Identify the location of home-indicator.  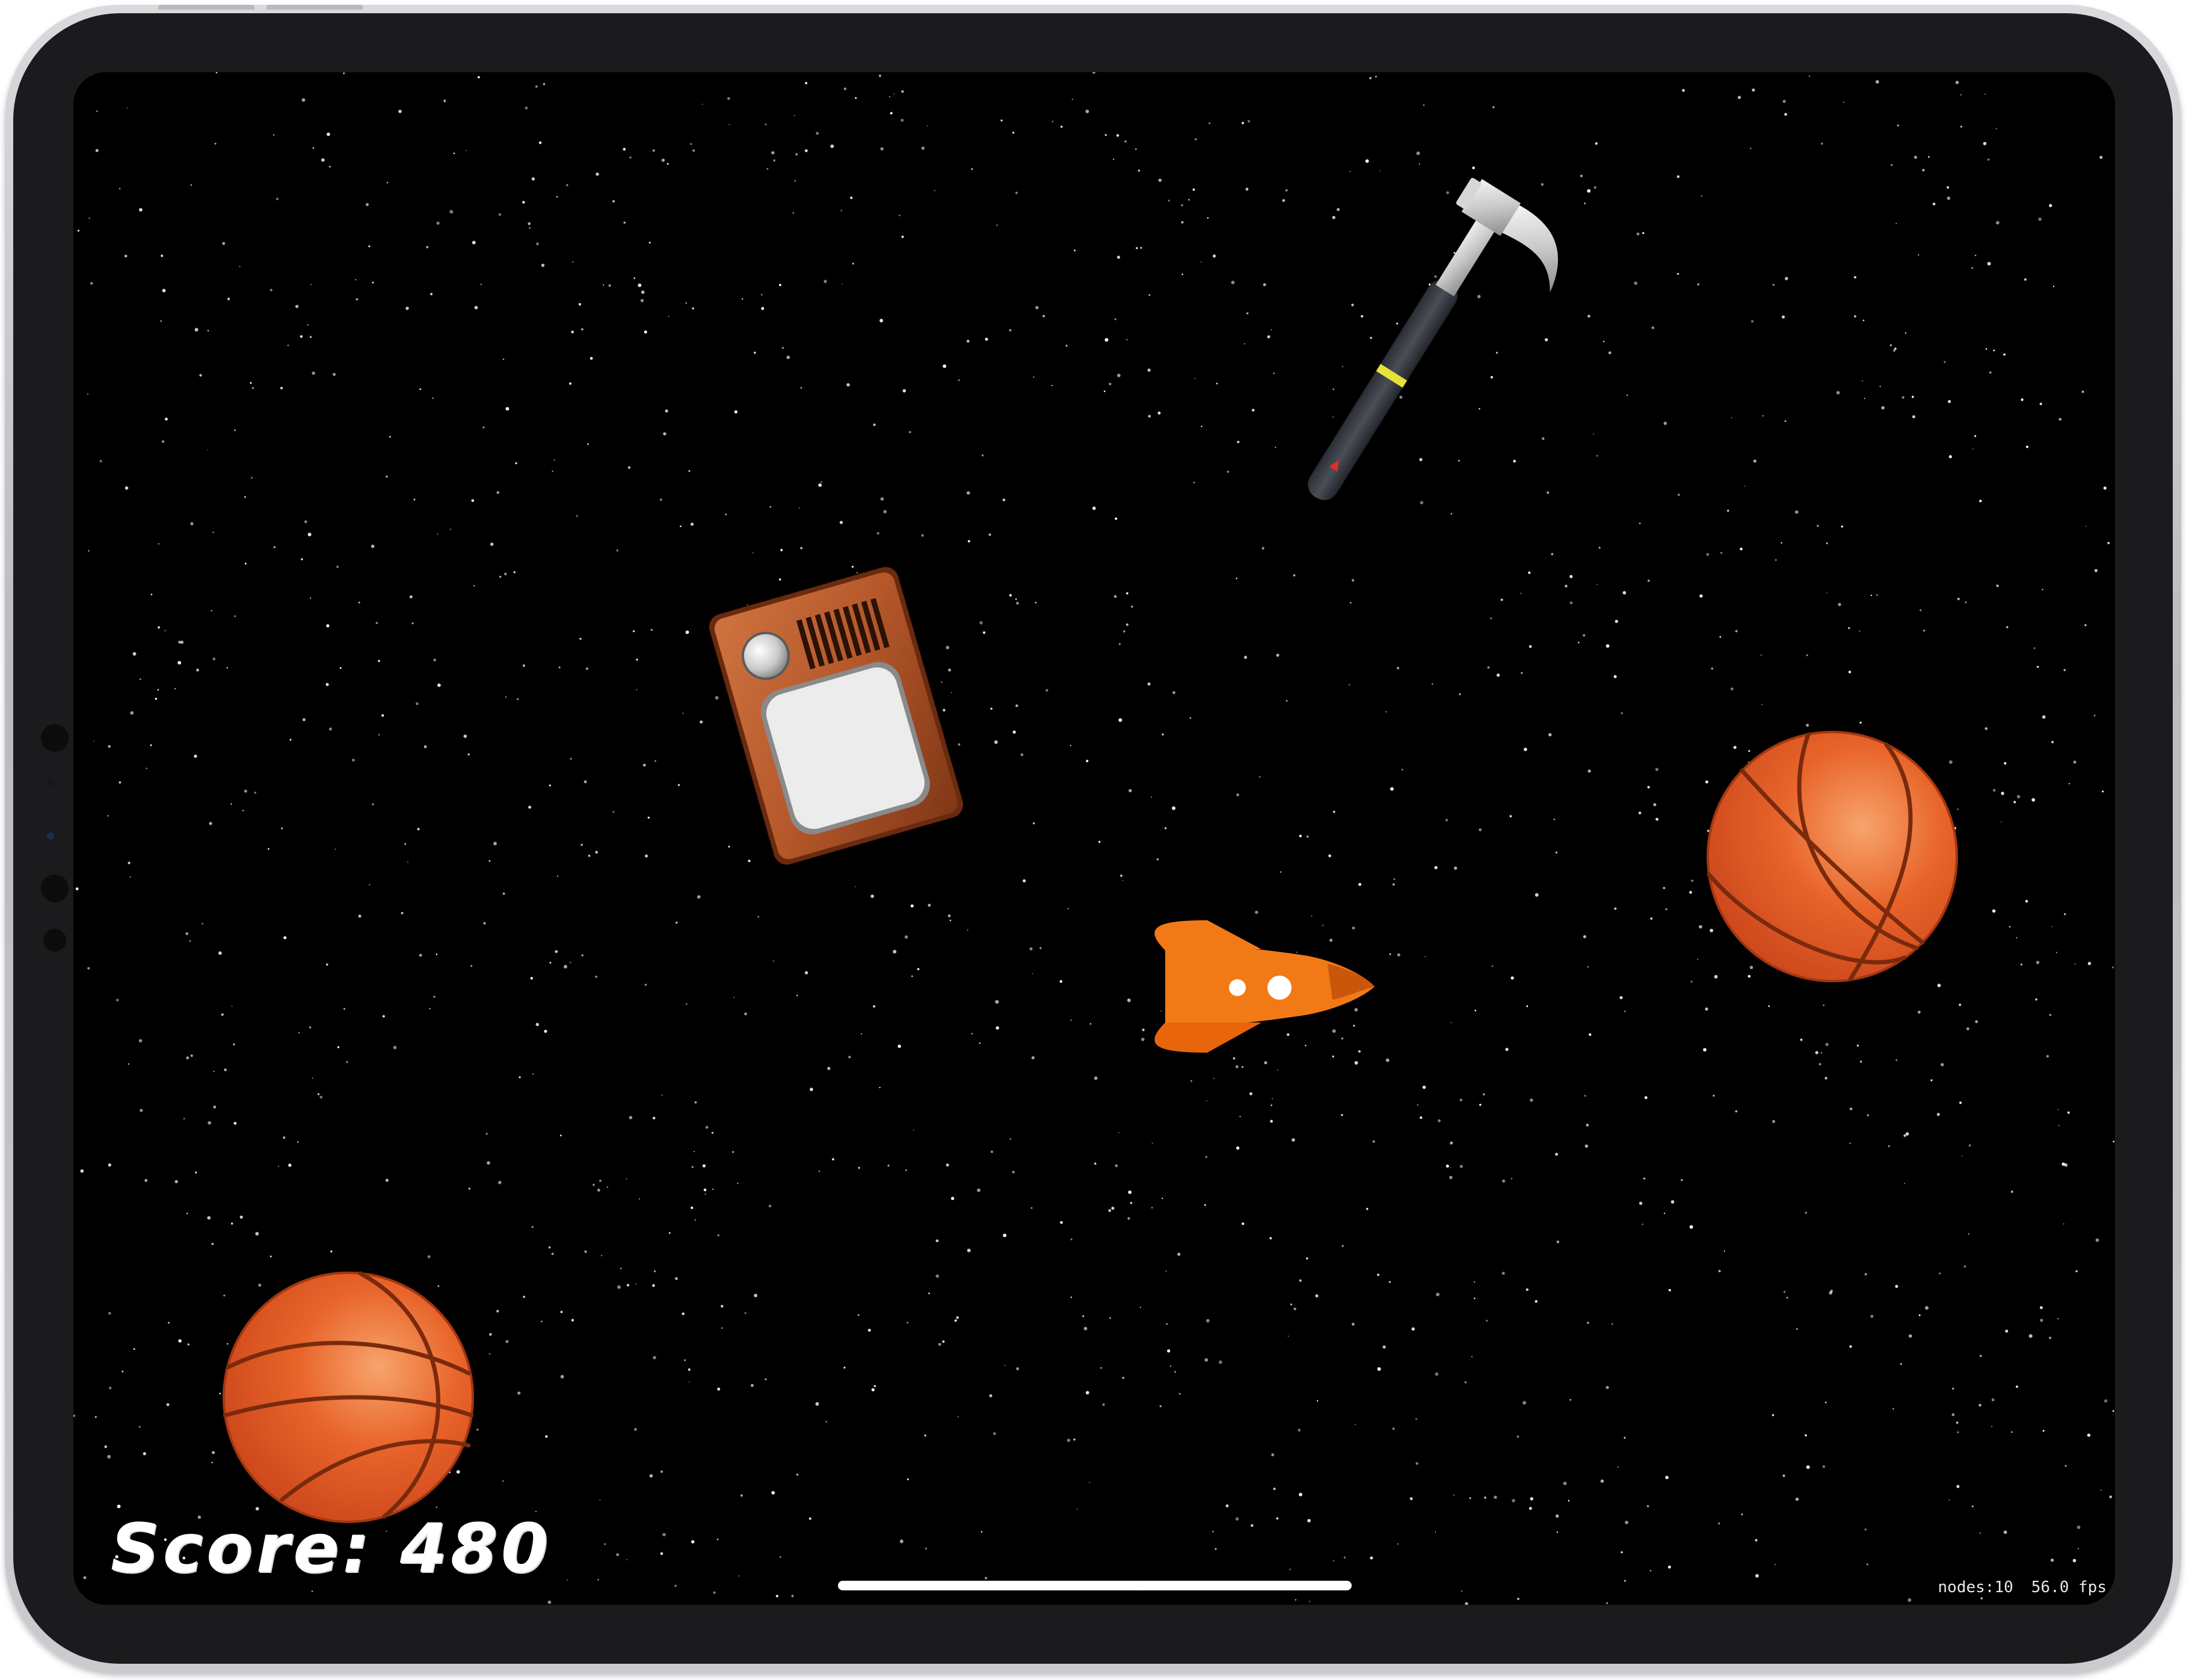
(1095, 1585).